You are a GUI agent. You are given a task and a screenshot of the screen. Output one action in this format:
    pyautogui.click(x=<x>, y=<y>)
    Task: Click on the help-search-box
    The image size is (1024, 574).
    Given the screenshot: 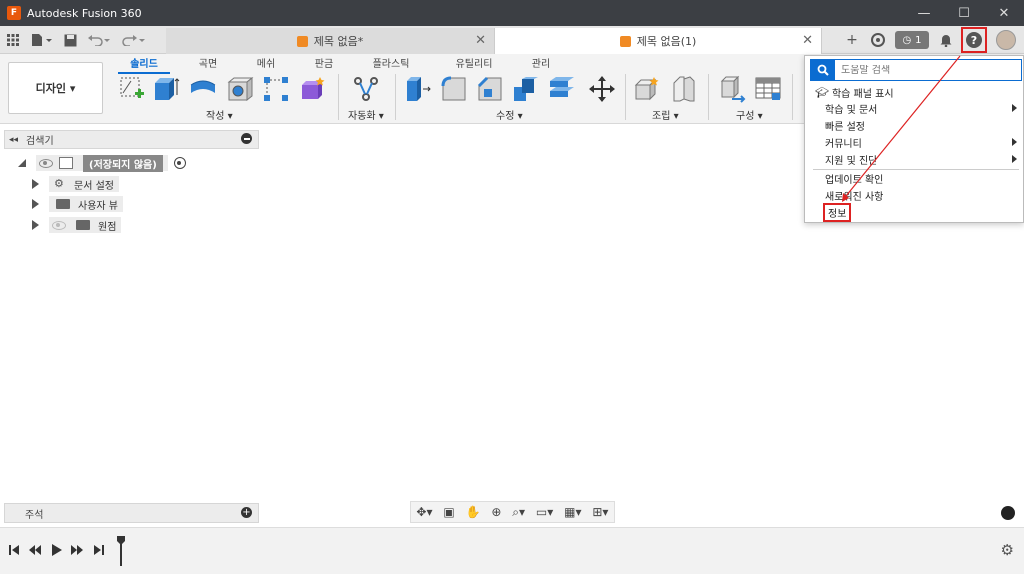 What is the action you would take?
    pyautogui.click(x=916, y=70)
    